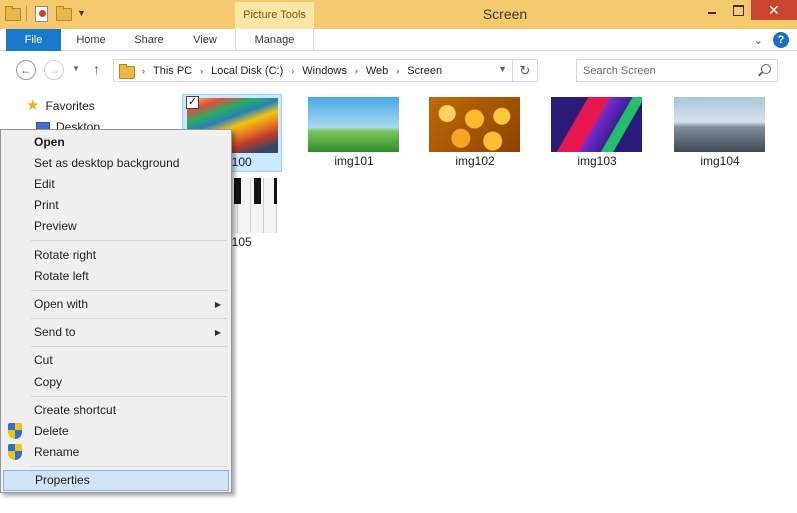 This screenshot has width=797, height=513. I want to click on star-icon: ★, so click(33, 105).